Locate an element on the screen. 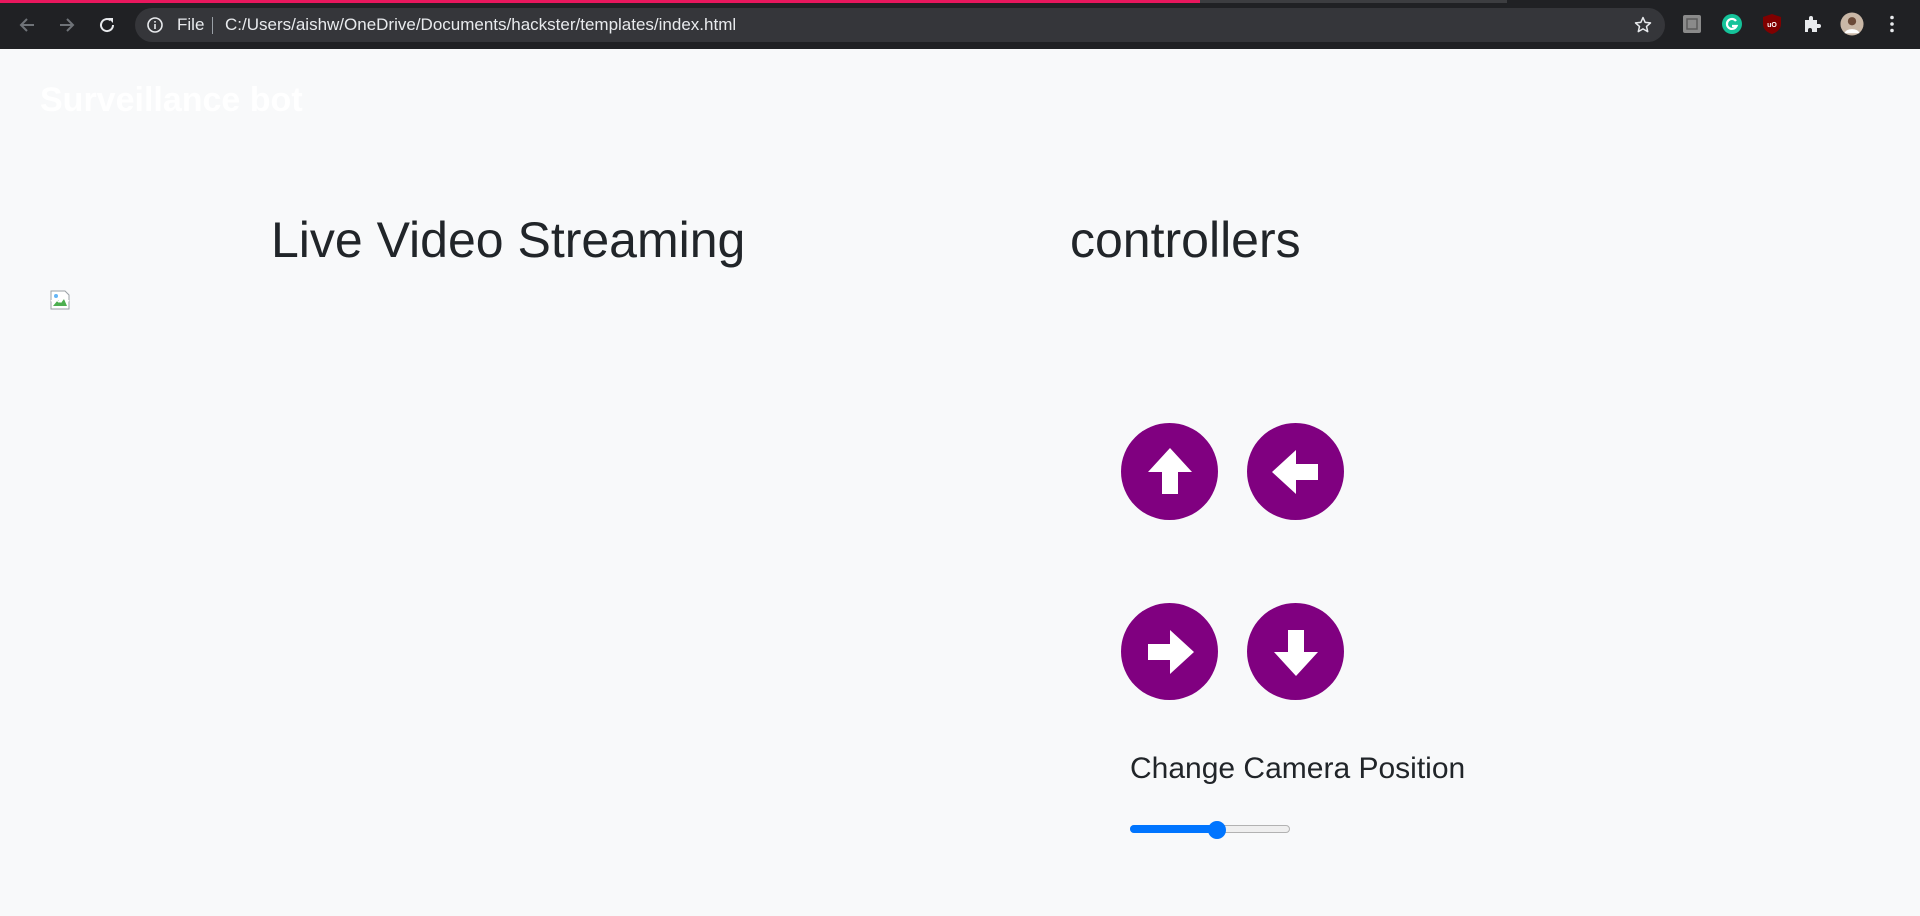  reload-icon is located at coordinates (107, 25).